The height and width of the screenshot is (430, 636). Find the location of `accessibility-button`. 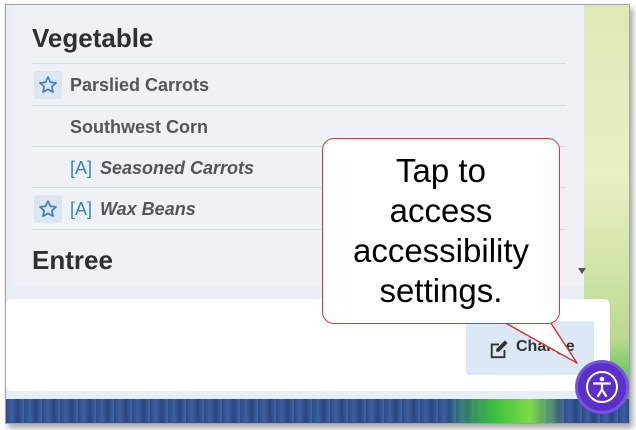

accessibility-button is located at coordinates (602, 387).